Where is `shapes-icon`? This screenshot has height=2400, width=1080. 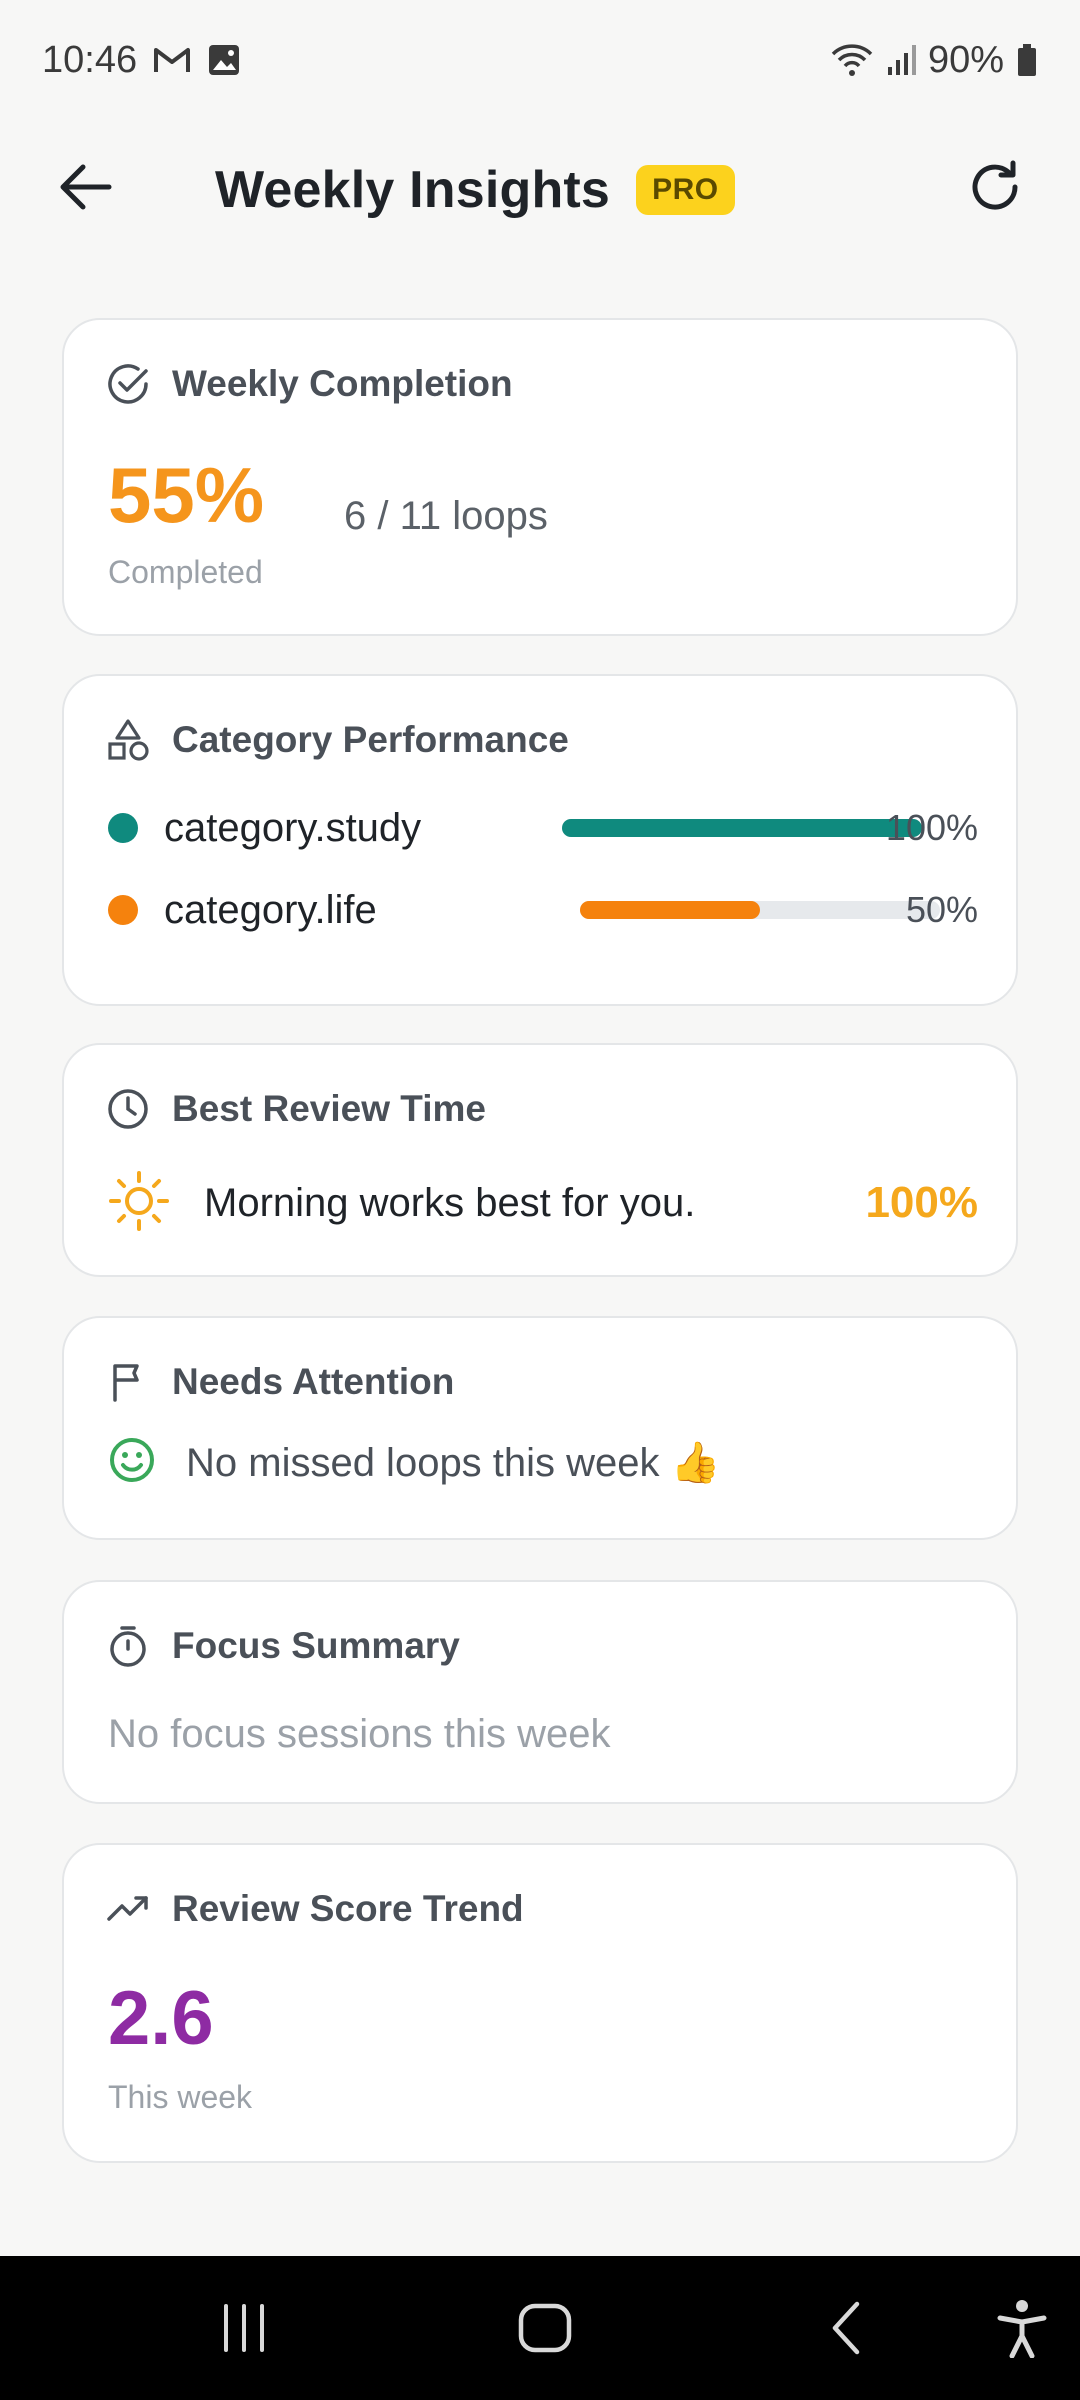
shapes-icon is located at coordinates (128, 740).